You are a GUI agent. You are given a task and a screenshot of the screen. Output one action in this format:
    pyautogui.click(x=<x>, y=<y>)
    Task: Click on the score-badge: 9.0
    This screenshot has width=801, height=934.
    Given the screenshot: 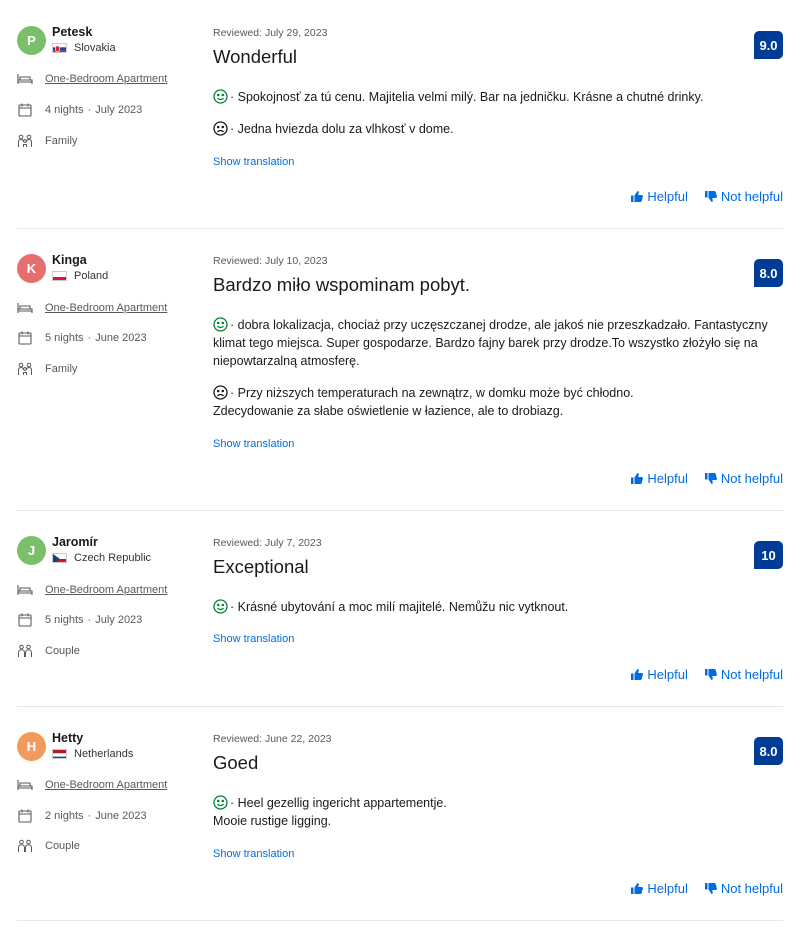 What is the action you would take?
    pyautogui.click(x=768, y=45)
    